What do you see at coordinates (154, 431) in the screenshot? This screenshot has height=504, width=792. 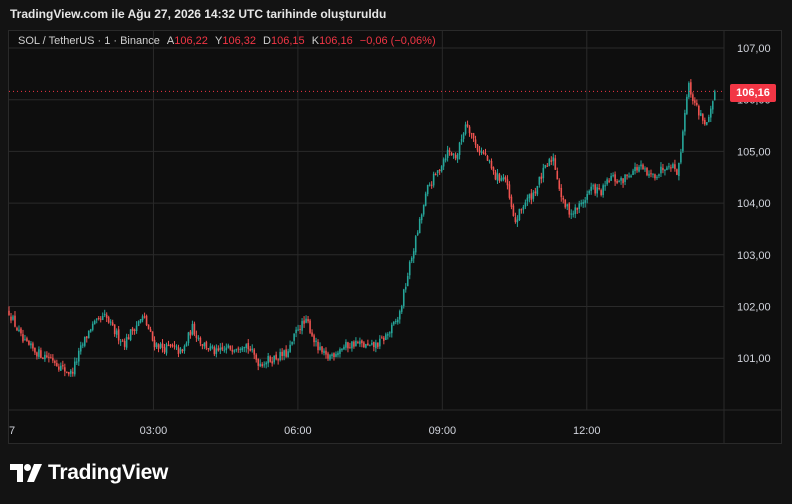 I see `x-tick-label: 03:00` at bounding box center [154, 431].